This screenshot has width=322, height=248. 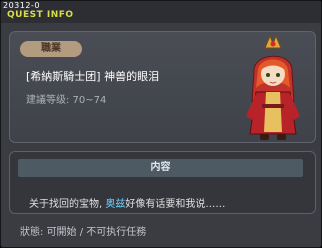 What do you see at coordinates (67, 204) in the screenshot?
I see `content-text-before: 关于找回的宝物,` at bounding box center [67, 204].